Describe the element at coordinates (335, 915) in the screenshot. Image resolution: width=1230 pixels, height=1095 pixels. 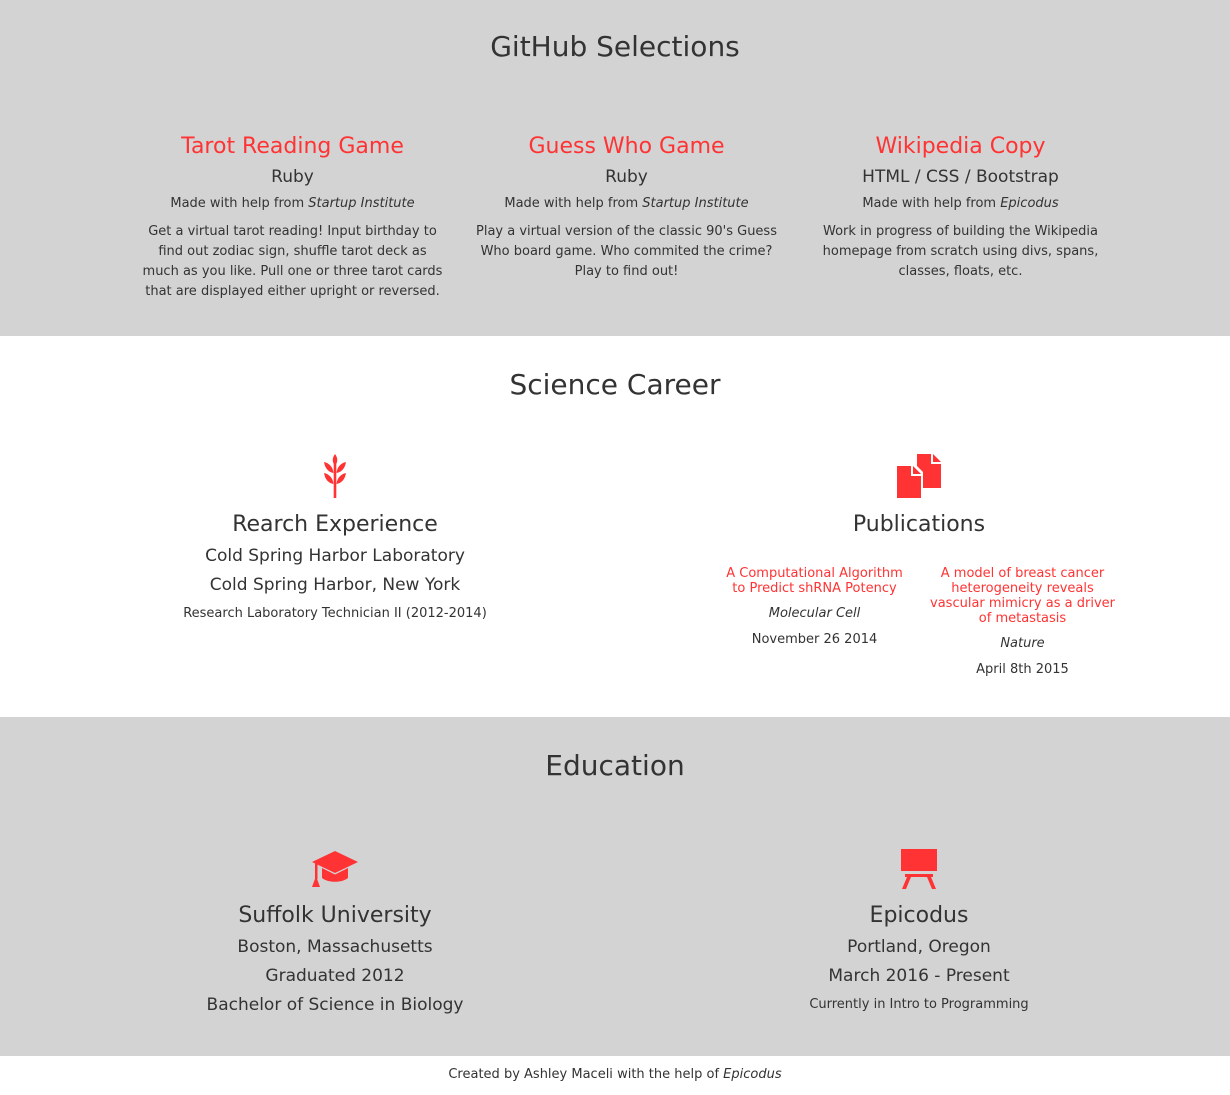
I see `school-name: Suffolk University` at that location.